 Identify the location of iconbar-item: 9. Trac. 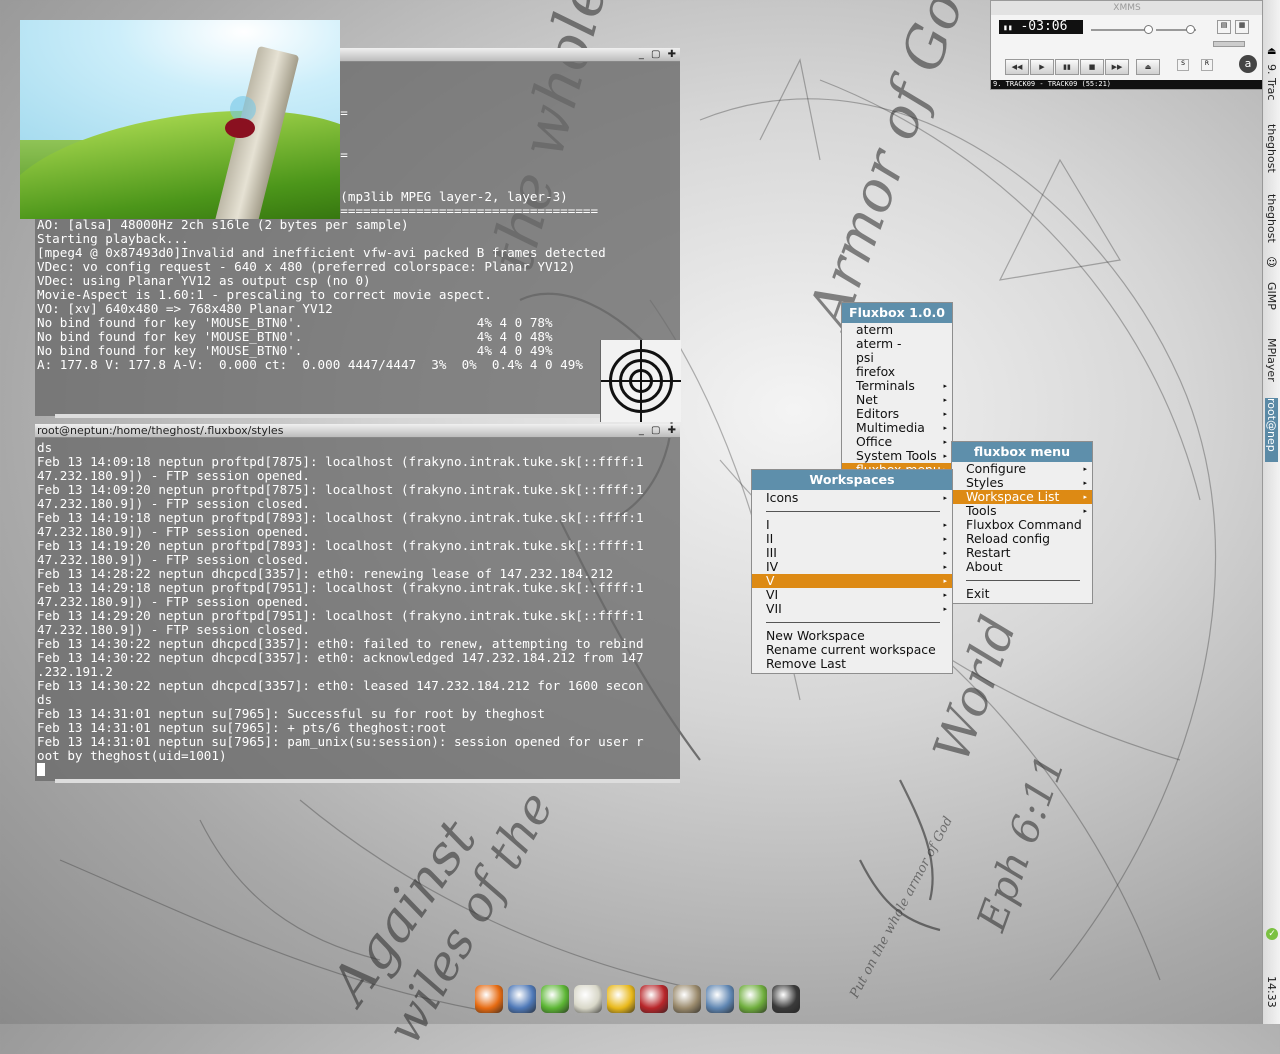
(1271, 82).